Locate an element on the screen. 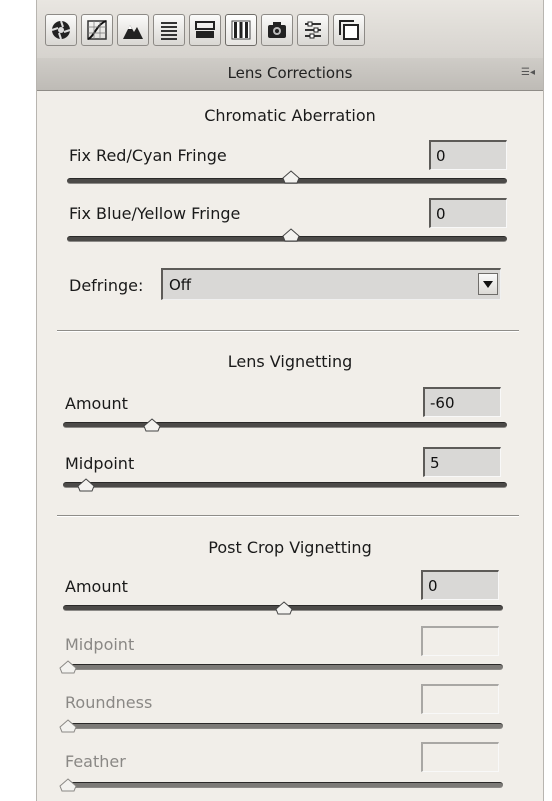  post-crop-amount-thumb is located at coordinates (284, 608).